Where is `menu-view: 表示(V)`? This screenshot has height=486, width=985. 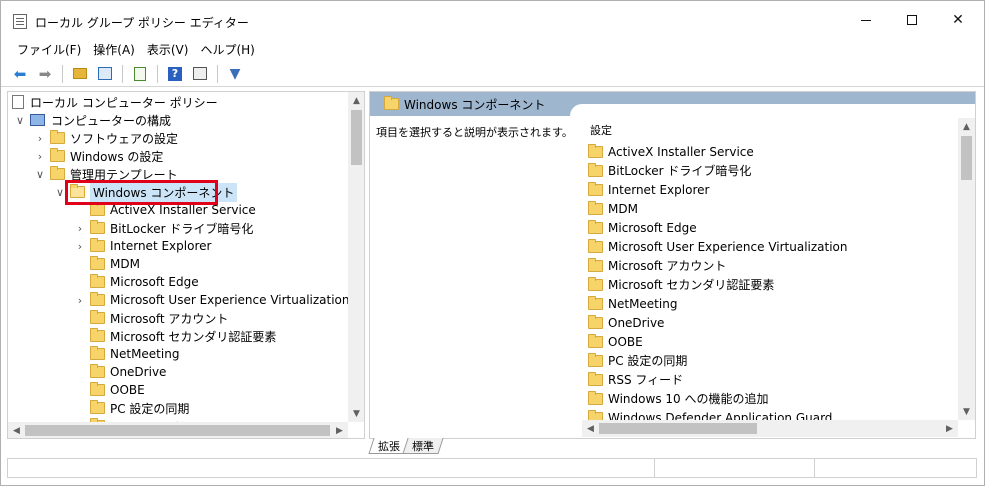
menu-view: 表示(V) is located at coordinates (168, 49).